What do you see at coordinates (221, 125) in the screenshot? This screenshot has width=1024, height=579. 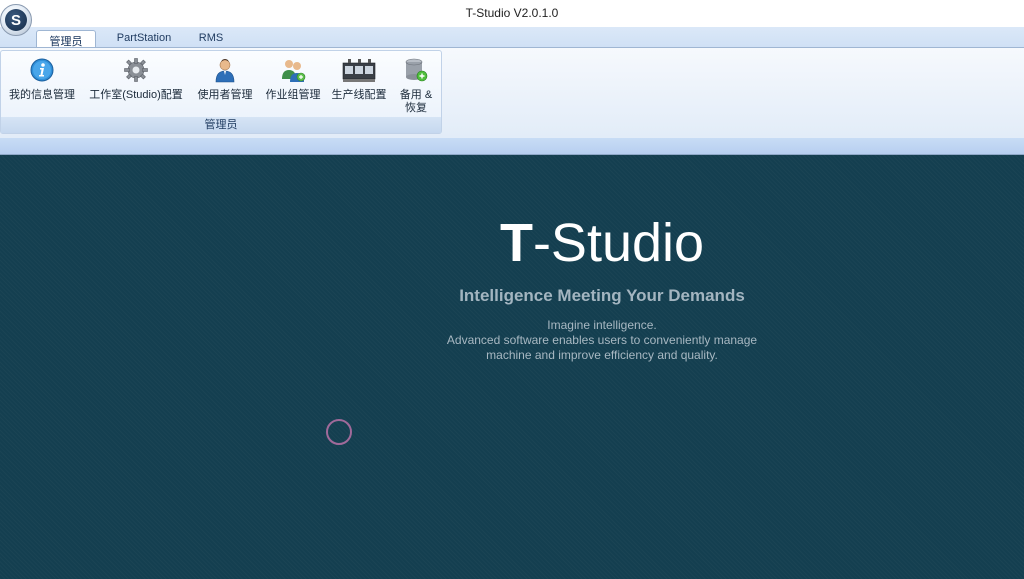 I see `ribbon-group-label: 管理员` at bounding box center [221, 125].